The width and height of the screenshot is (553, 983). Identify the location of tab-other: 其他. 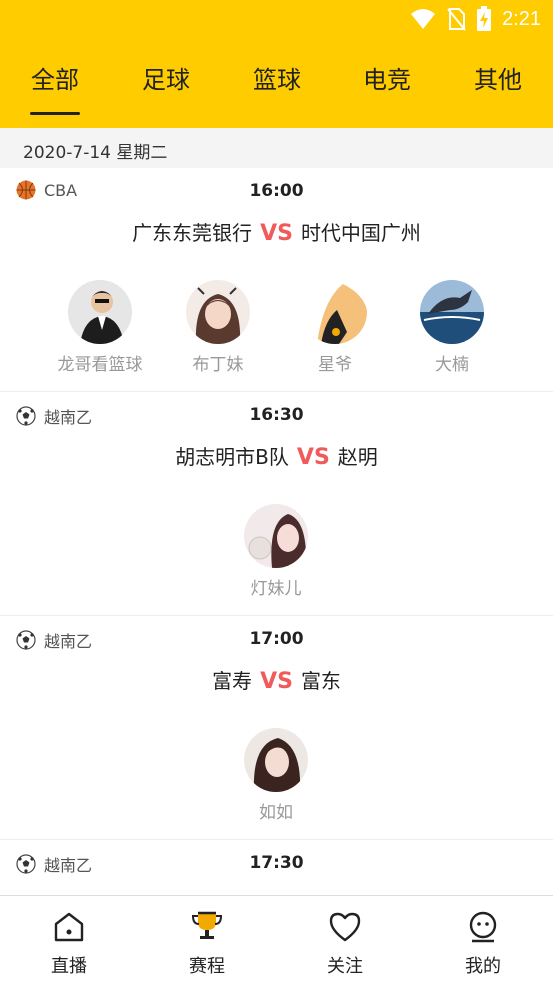
(498, 77).